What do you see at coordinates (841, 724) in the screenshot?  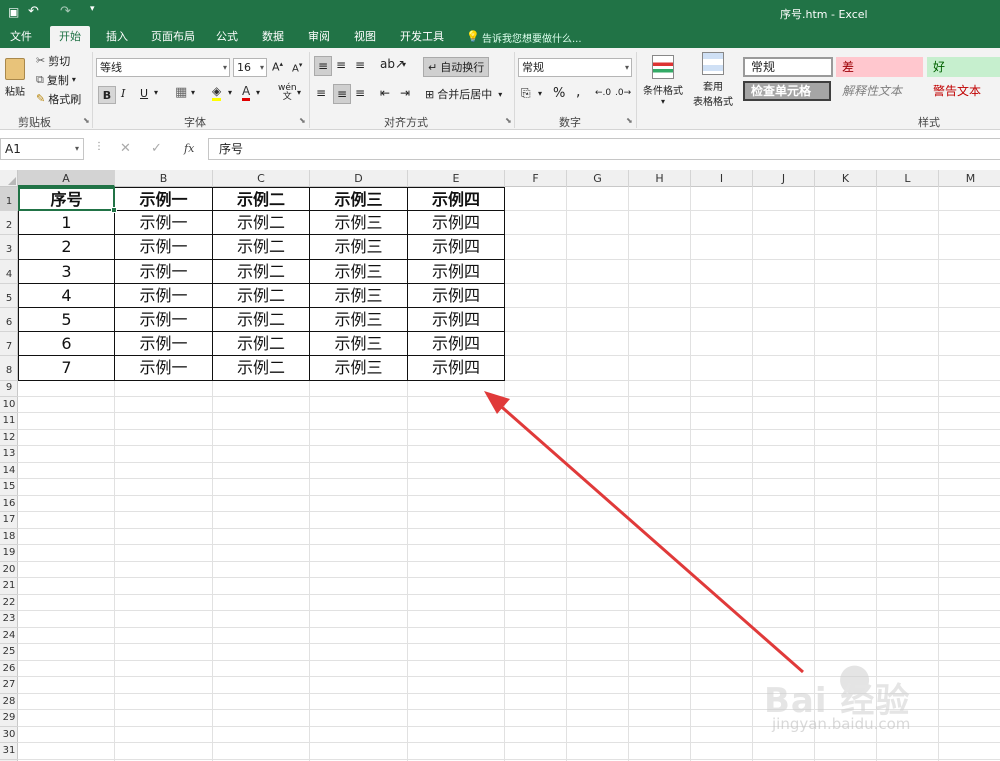 I see `watermark-url: jingyan.baidu.com` at bounding box center [841, 724].